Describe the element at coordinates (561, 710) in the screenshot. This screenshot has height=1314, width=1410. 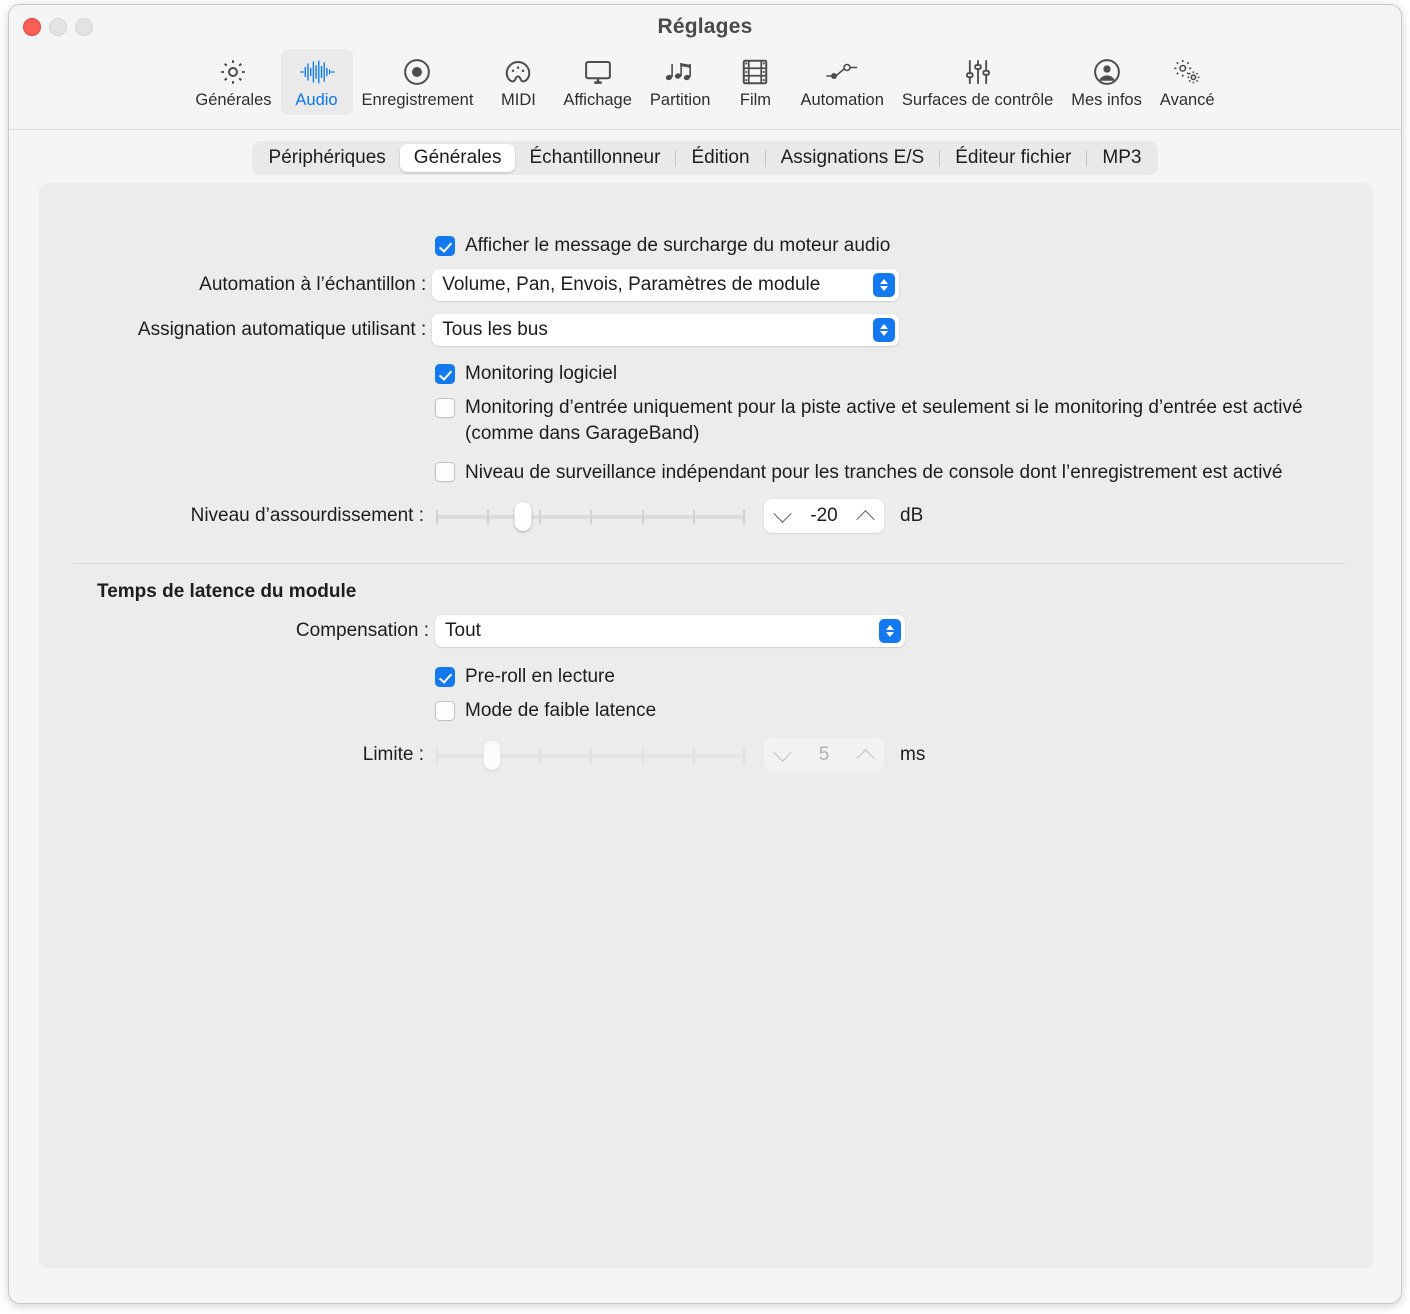
I see `low-latency-label: Mode de faible latence` at that location.